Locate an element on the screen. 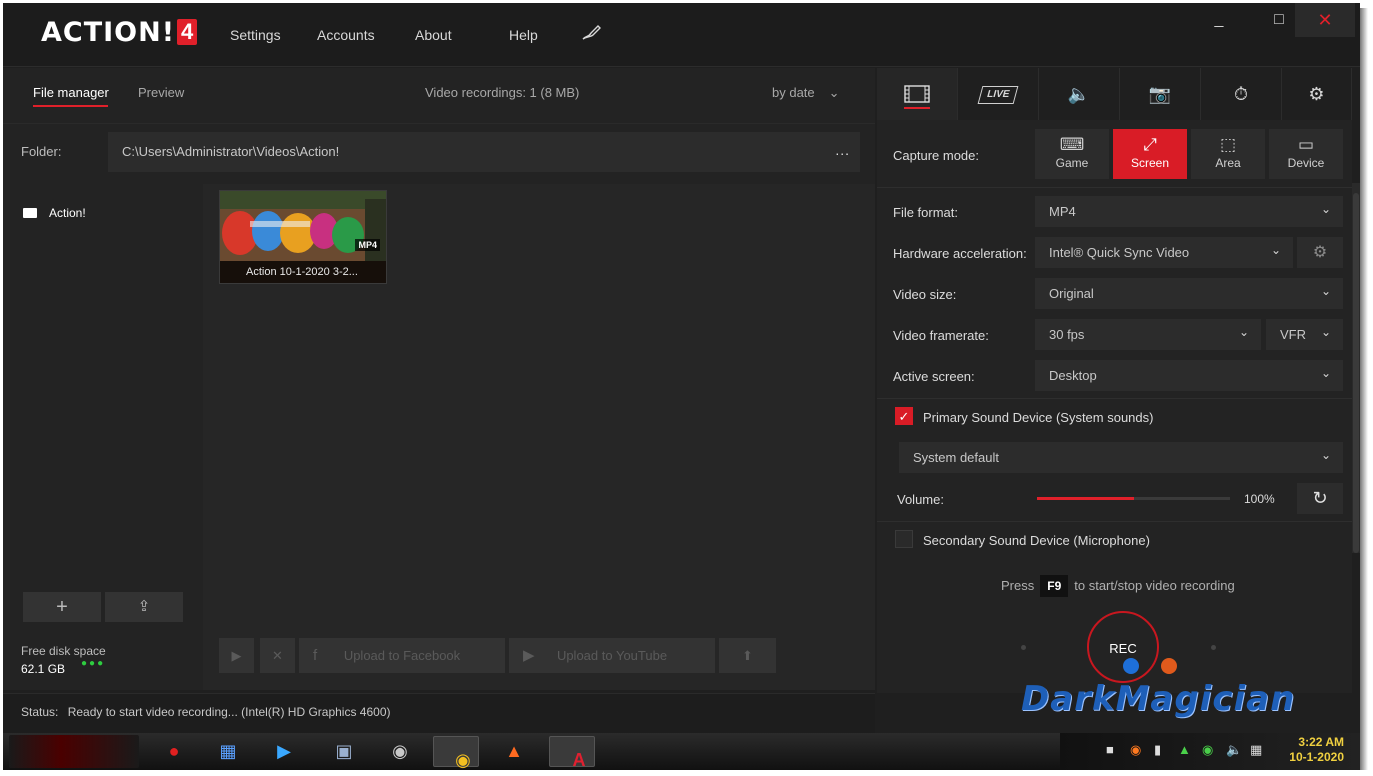 Image resolution: width=1373 pixels, height=776 pixels. framerate-mode-select: VFR ⌄ is located at coordinates (1304, 334).